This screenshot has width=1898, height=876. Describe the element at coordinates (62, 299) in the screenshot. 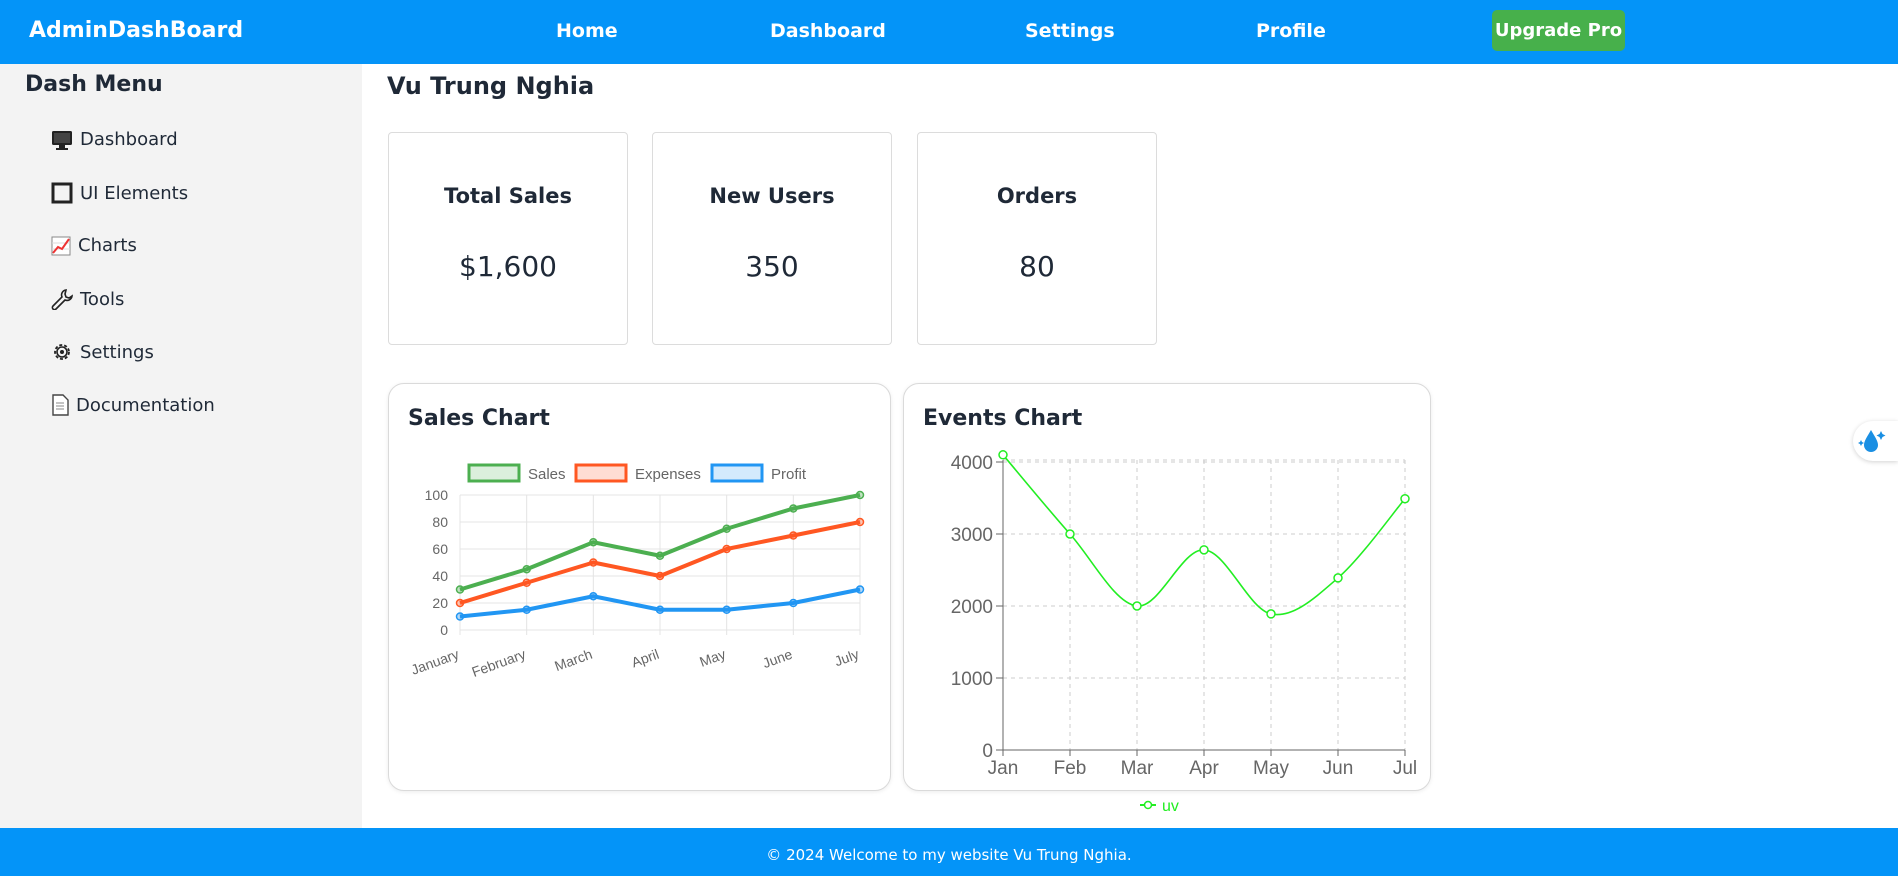

I see `wrench-icon` at that location.